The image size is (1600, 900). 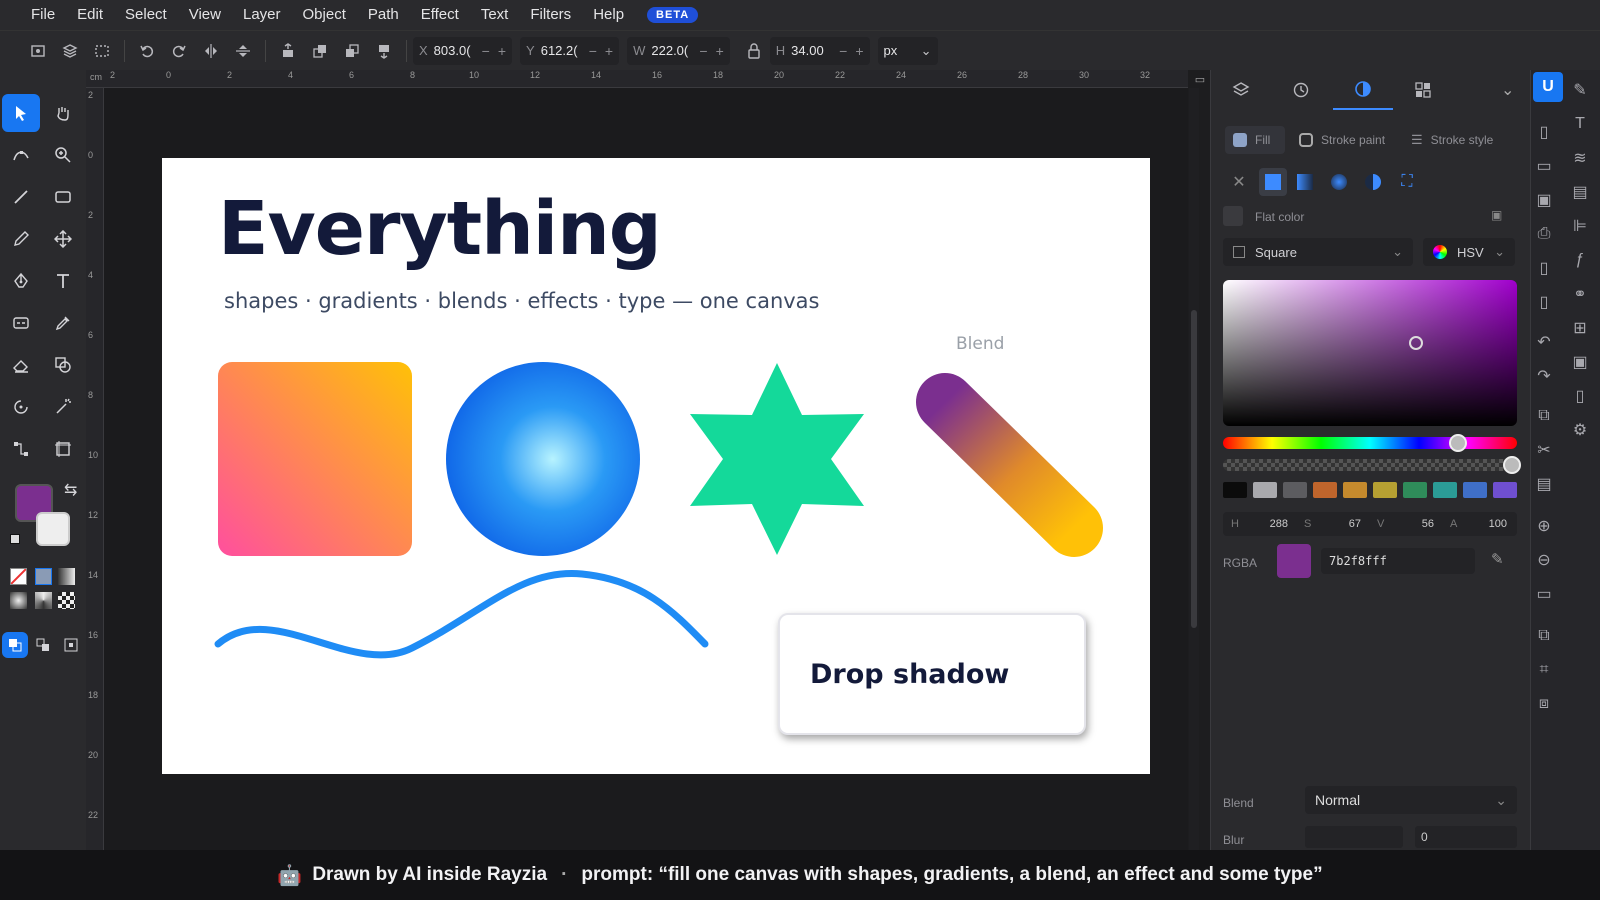 What do you see at coordinates (43, 645) in the screenshot?
I see `snap-nodes-icon` at bounding box center [43, 645].